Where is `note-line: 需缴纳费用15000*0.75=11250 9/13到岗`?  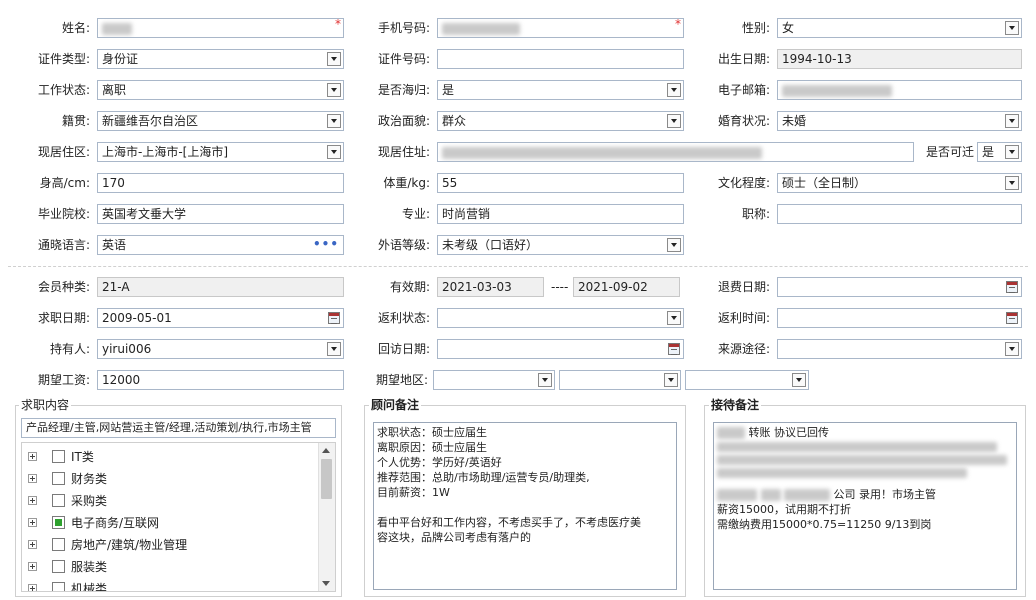
note-line: 需缴纳费用15000*0.75=11250 9/13到岗 is located at coordinates (824, 524).